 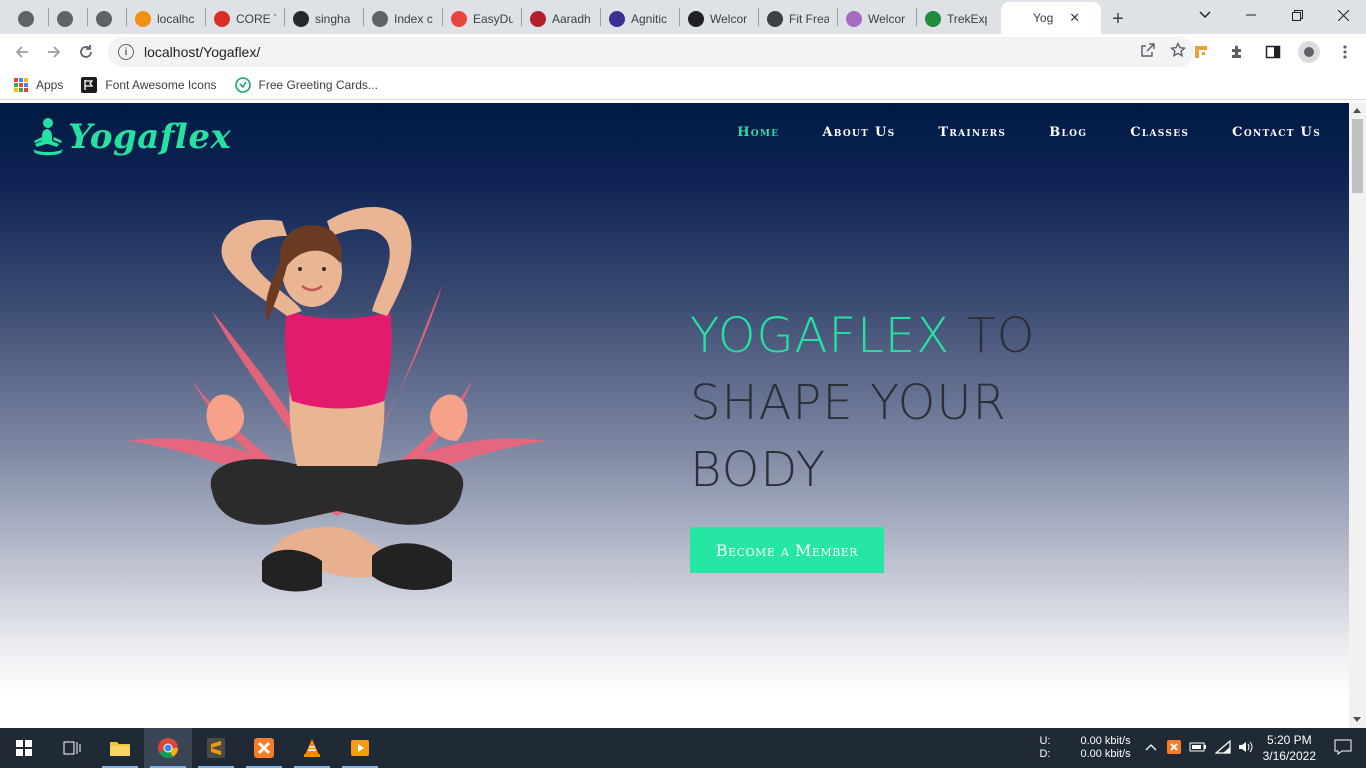 I want to click on tab-title: TrekExp, so click(x=967, y=19).